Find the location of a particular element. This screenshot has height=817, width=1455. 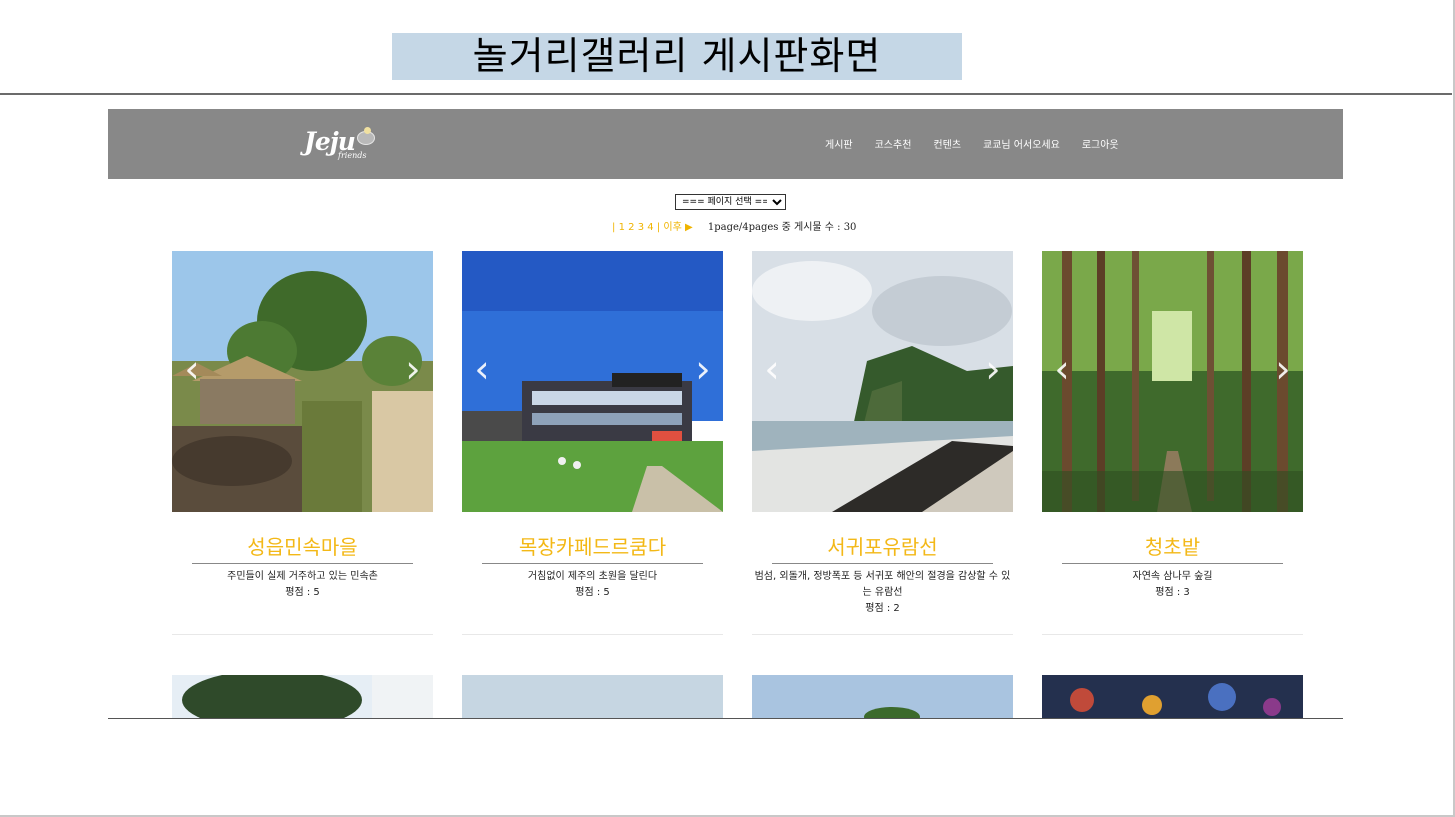

slide-title: 놀거리갤러리 게시판화면 is located at coordinates (677, 56).